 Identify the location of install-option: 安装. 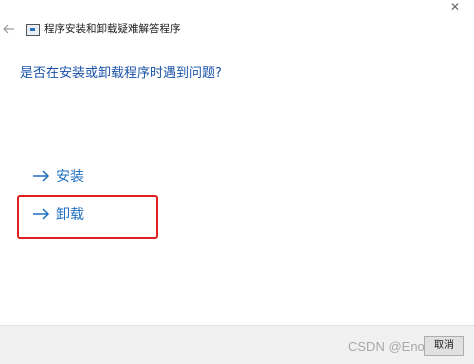
(58, 176).